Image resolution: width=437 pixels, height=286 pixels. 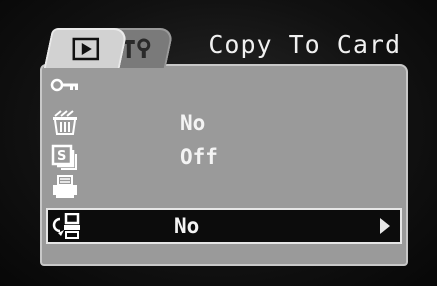 What do you see at coordinates (224, 226) in the screenshot?
I see `menu-item-copy-to-card: No` at bounding box center [224, 226].